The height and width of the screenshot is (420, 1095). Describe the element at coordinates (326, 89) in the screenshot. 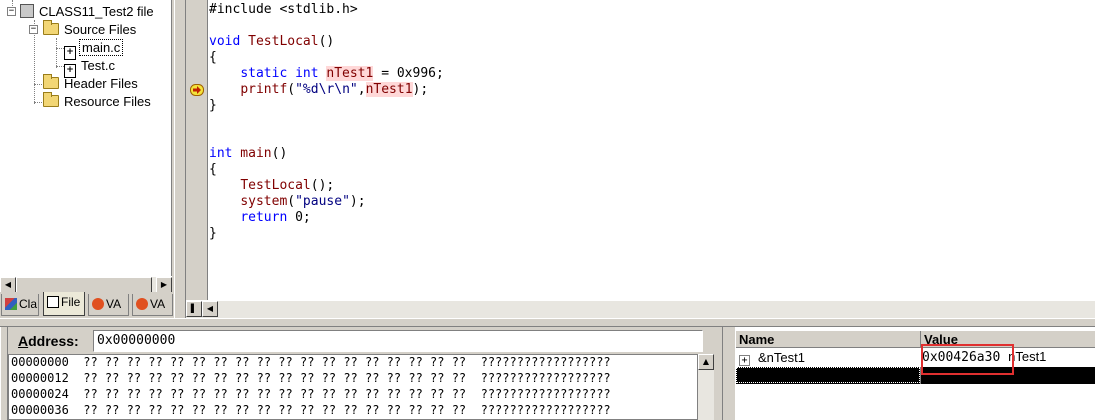

I see `code-token: "%d\r\n"` at that location.